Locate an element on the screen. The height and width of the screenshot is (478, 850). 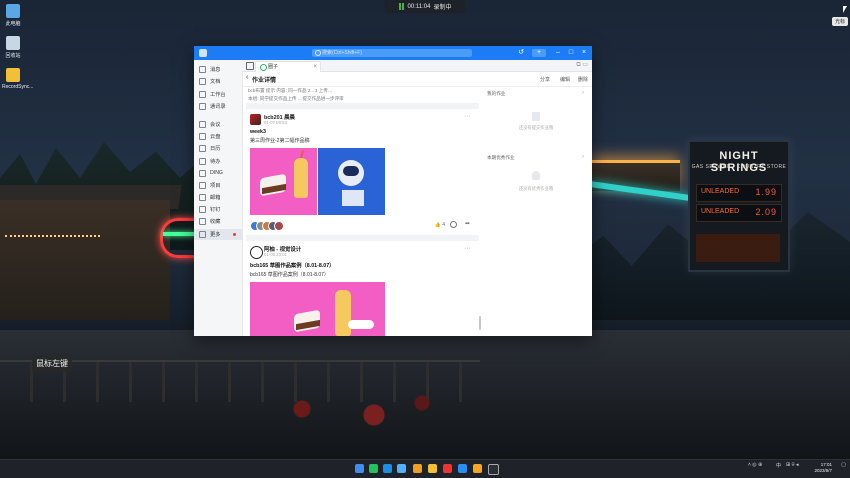
sidebar-item-workbench: 工作台 is located at coordinates (218, 94).